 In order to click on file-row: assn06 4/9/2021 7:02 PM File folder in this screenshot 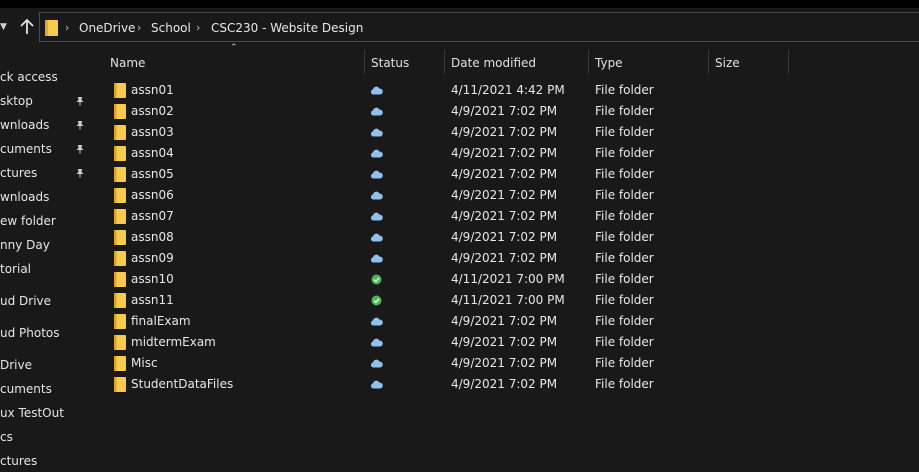, I will do `click(450, 195)`.